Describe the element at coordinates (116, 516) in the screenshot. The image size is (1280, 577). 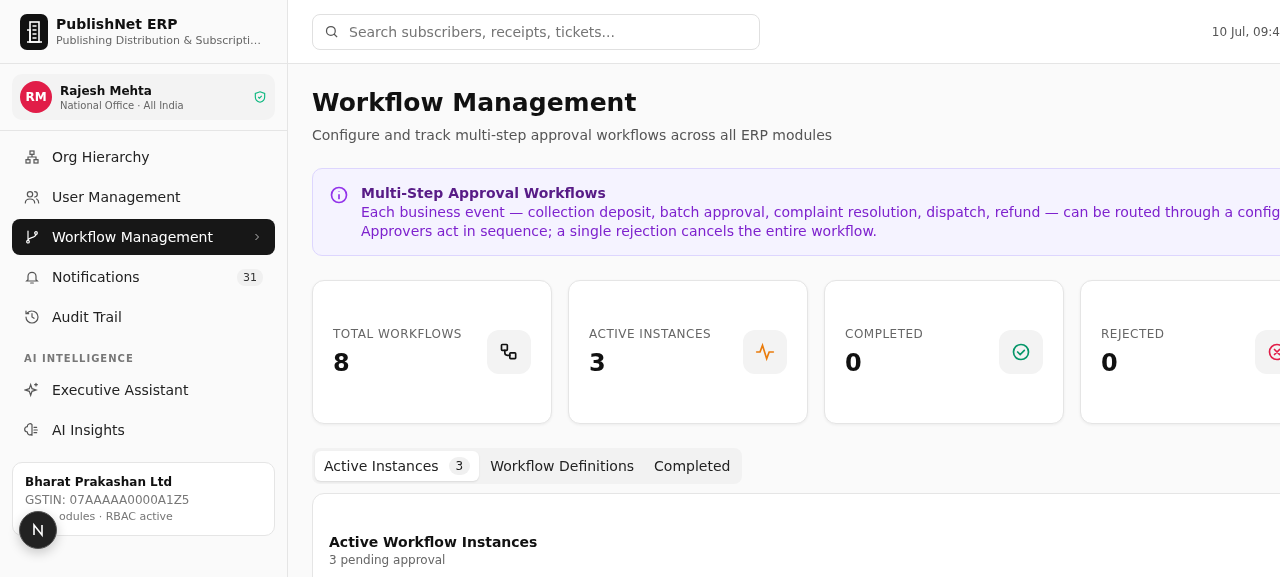
I see `company-status: odules · RBAC active` at that location.